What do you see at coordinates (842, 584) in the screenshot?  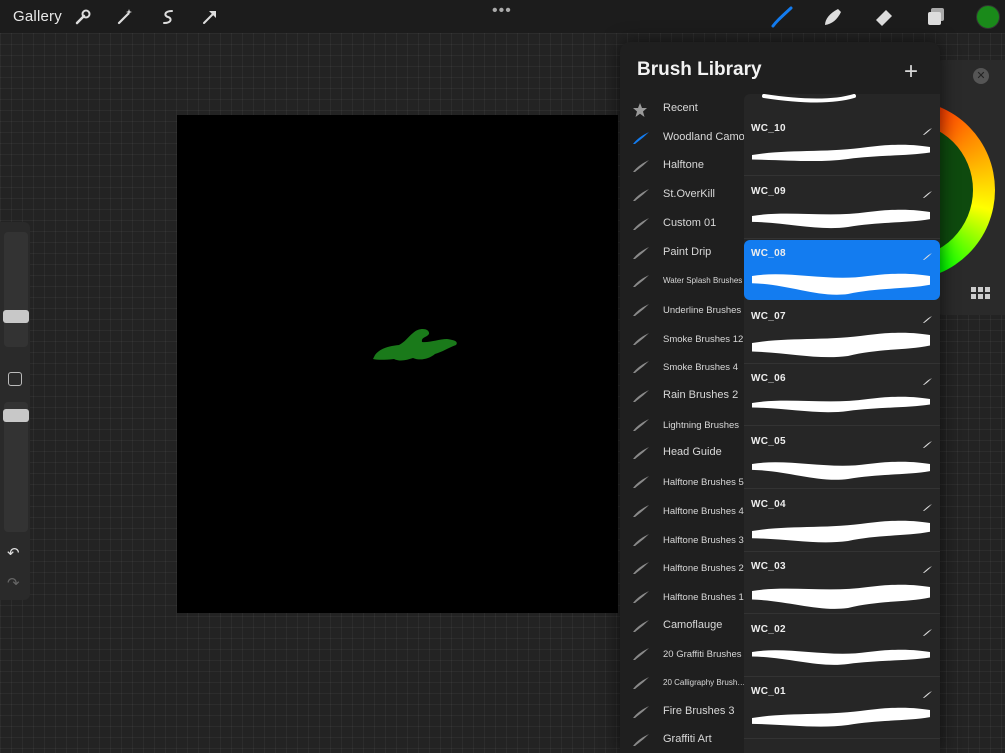 I see `brush-item: WC_03` at bounding box center [842, 584].